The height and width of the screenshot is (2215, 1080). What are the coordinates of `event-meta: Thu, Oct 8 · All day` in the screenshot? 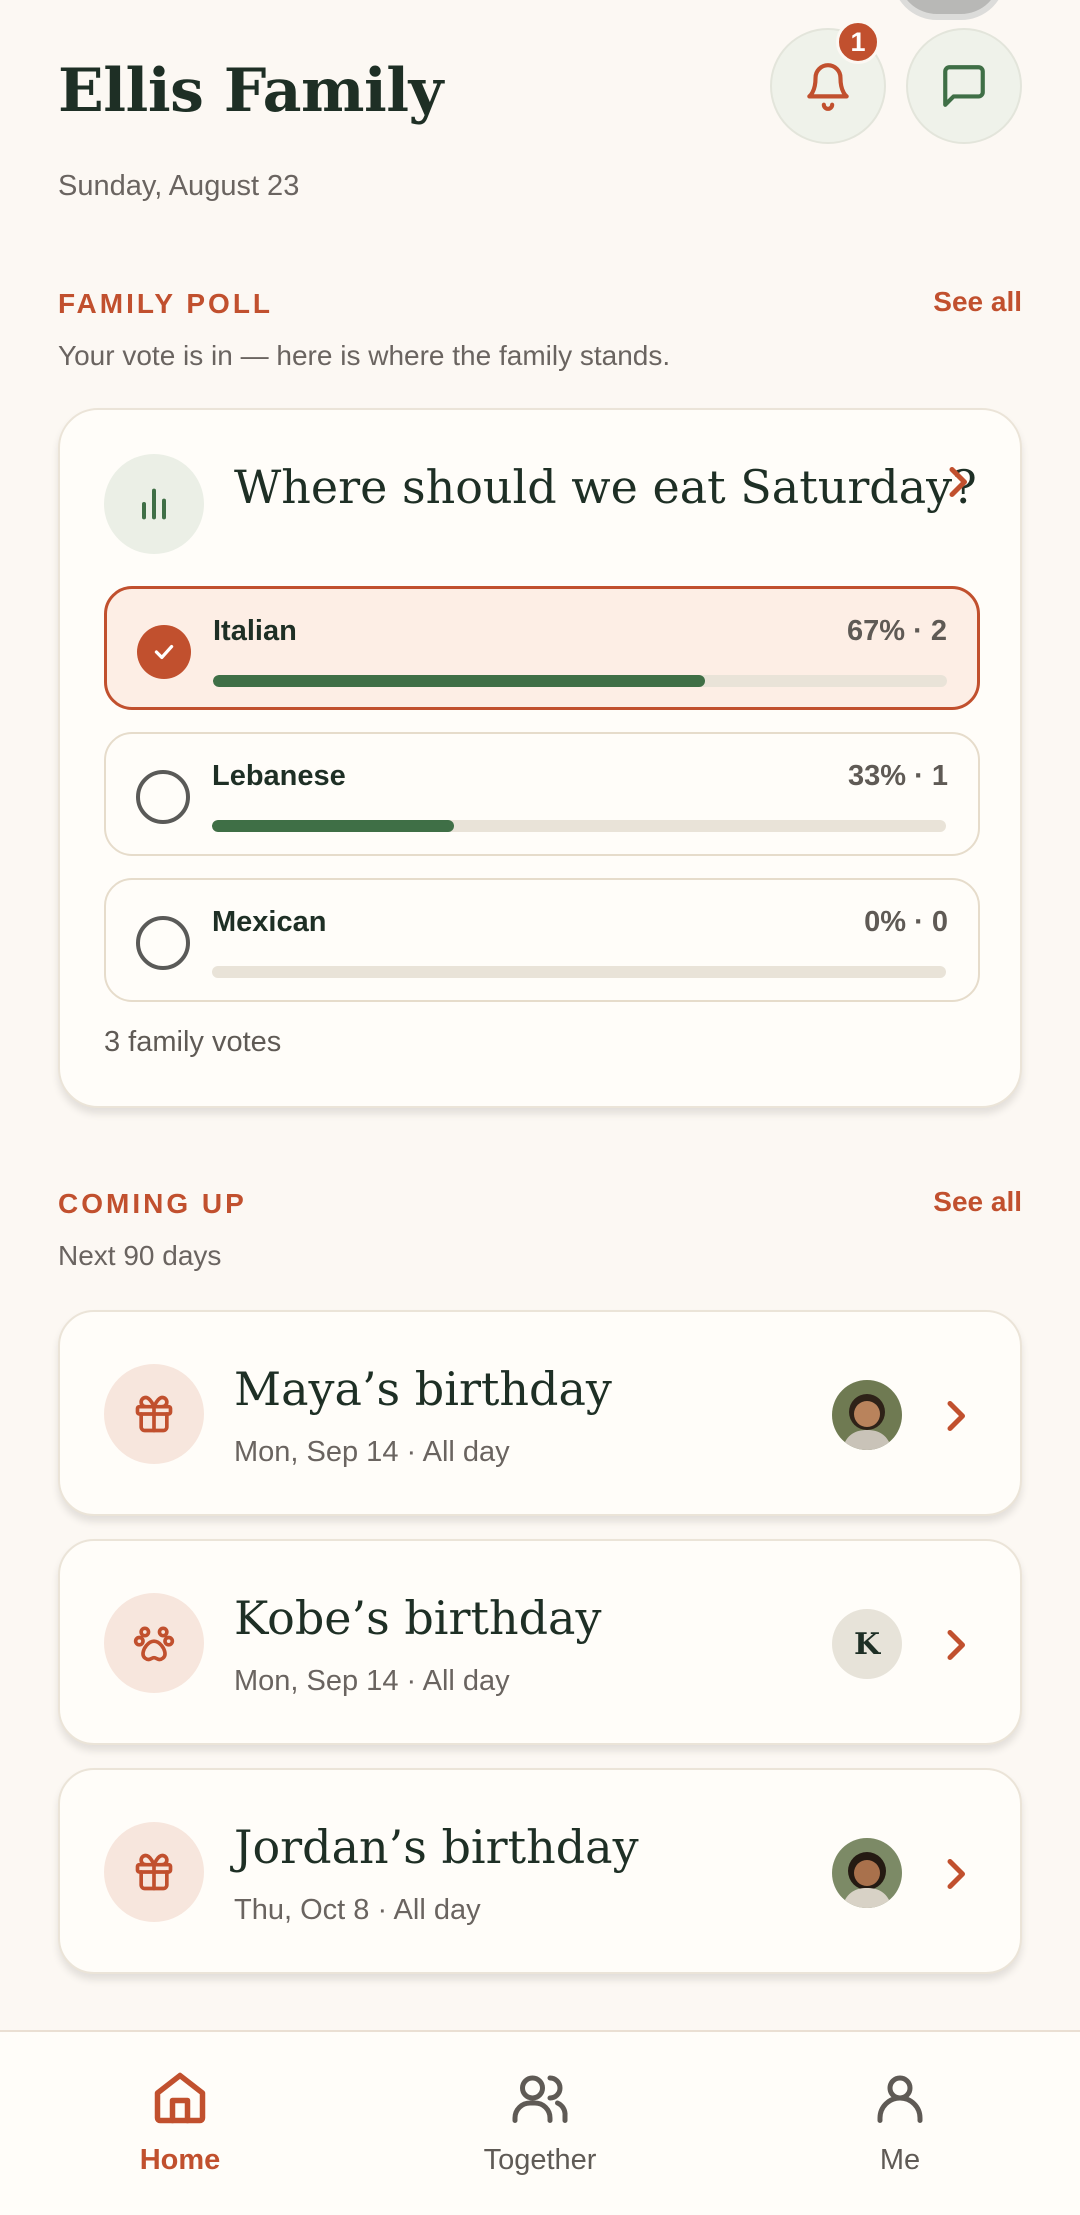 It's located at (357, 1910).